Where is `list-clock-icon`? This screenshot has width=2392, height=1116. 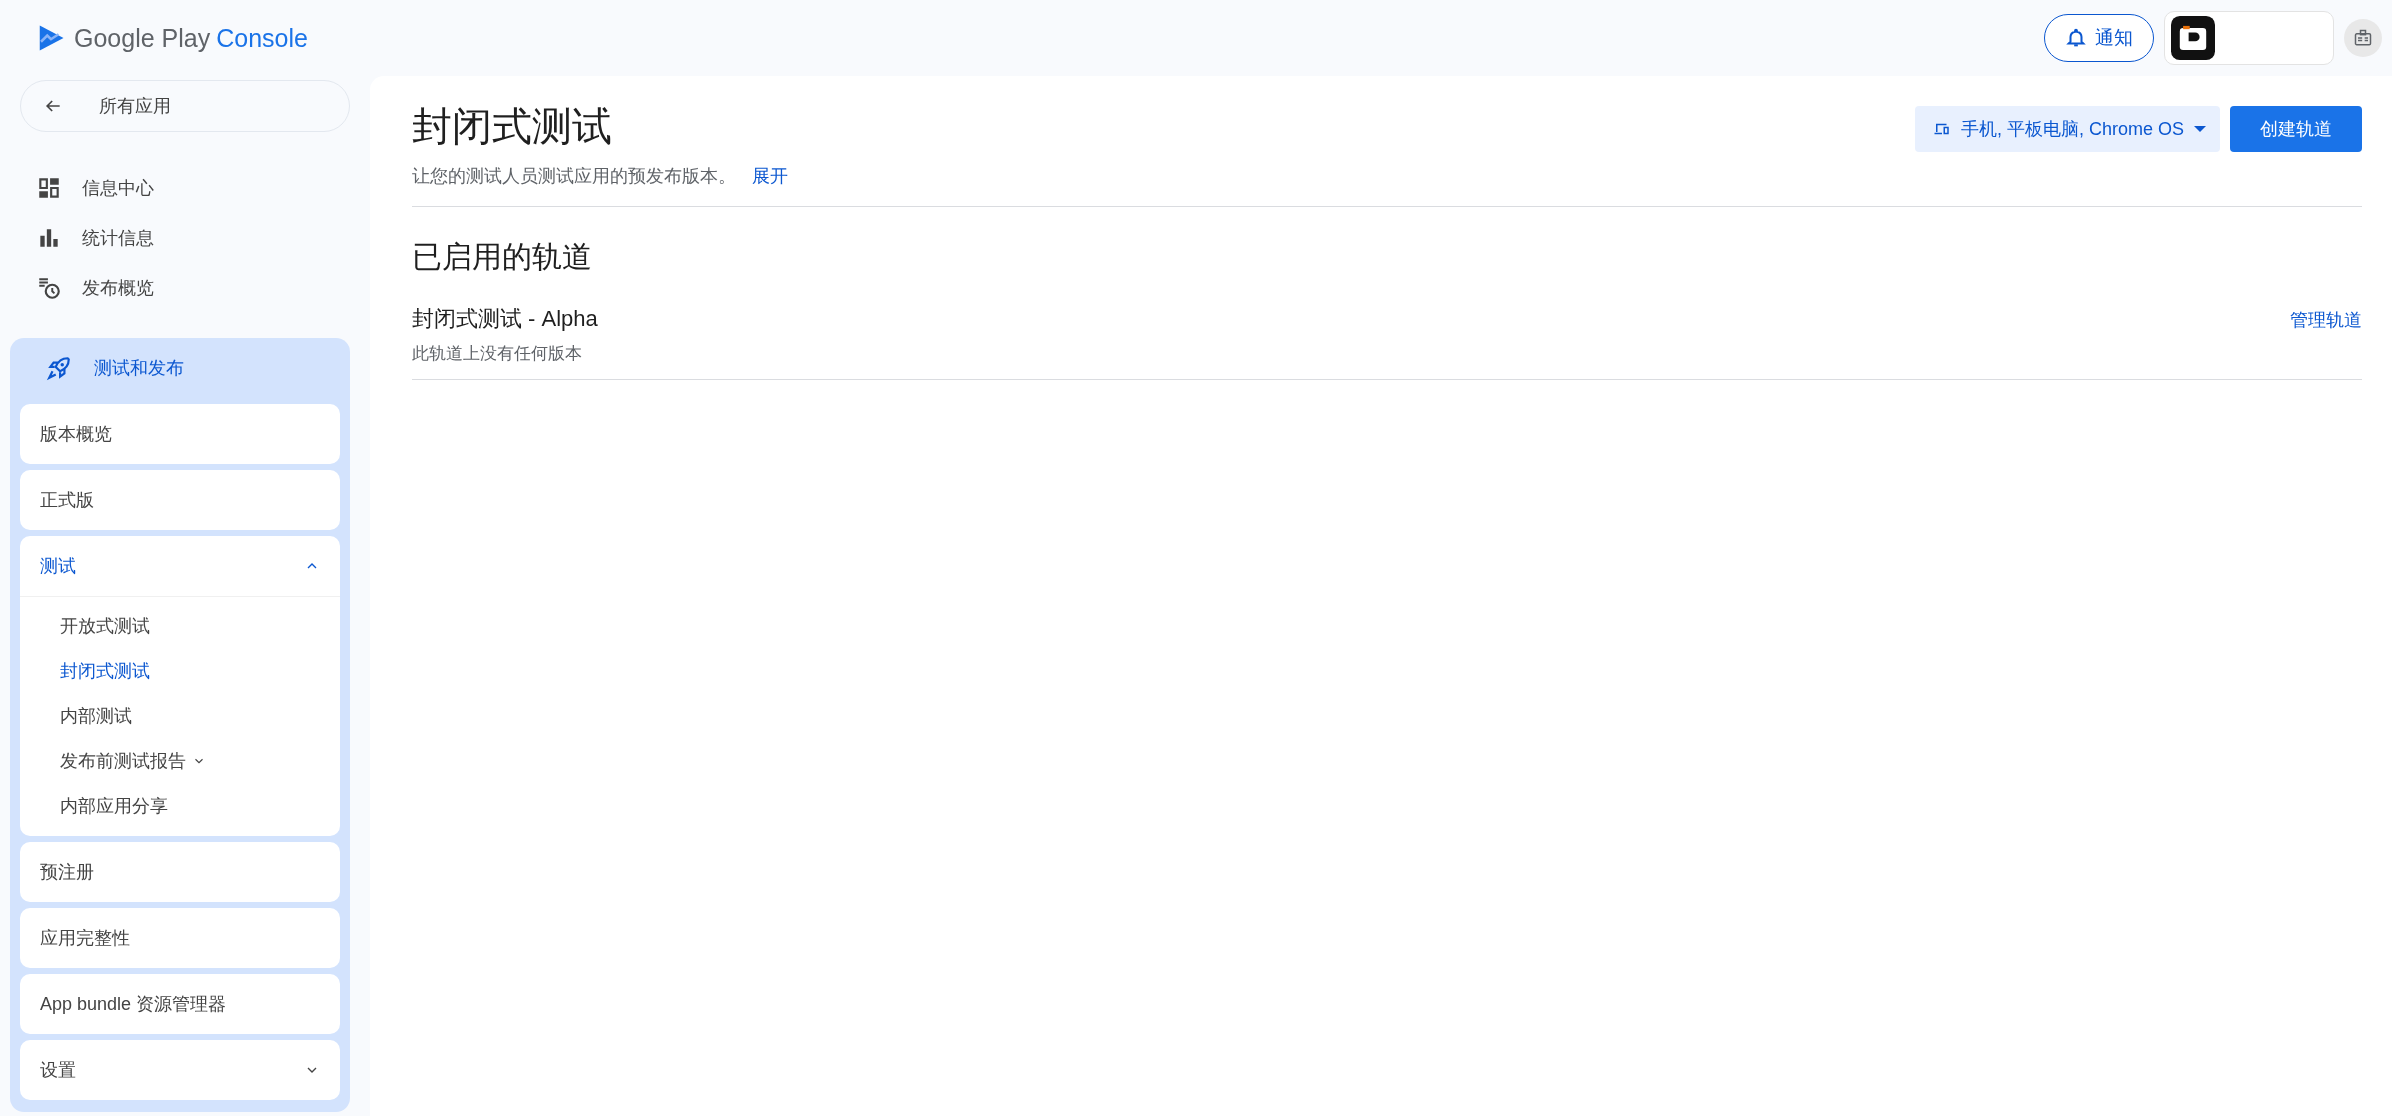
list-clock-icon is located at coordinates (49, 288).